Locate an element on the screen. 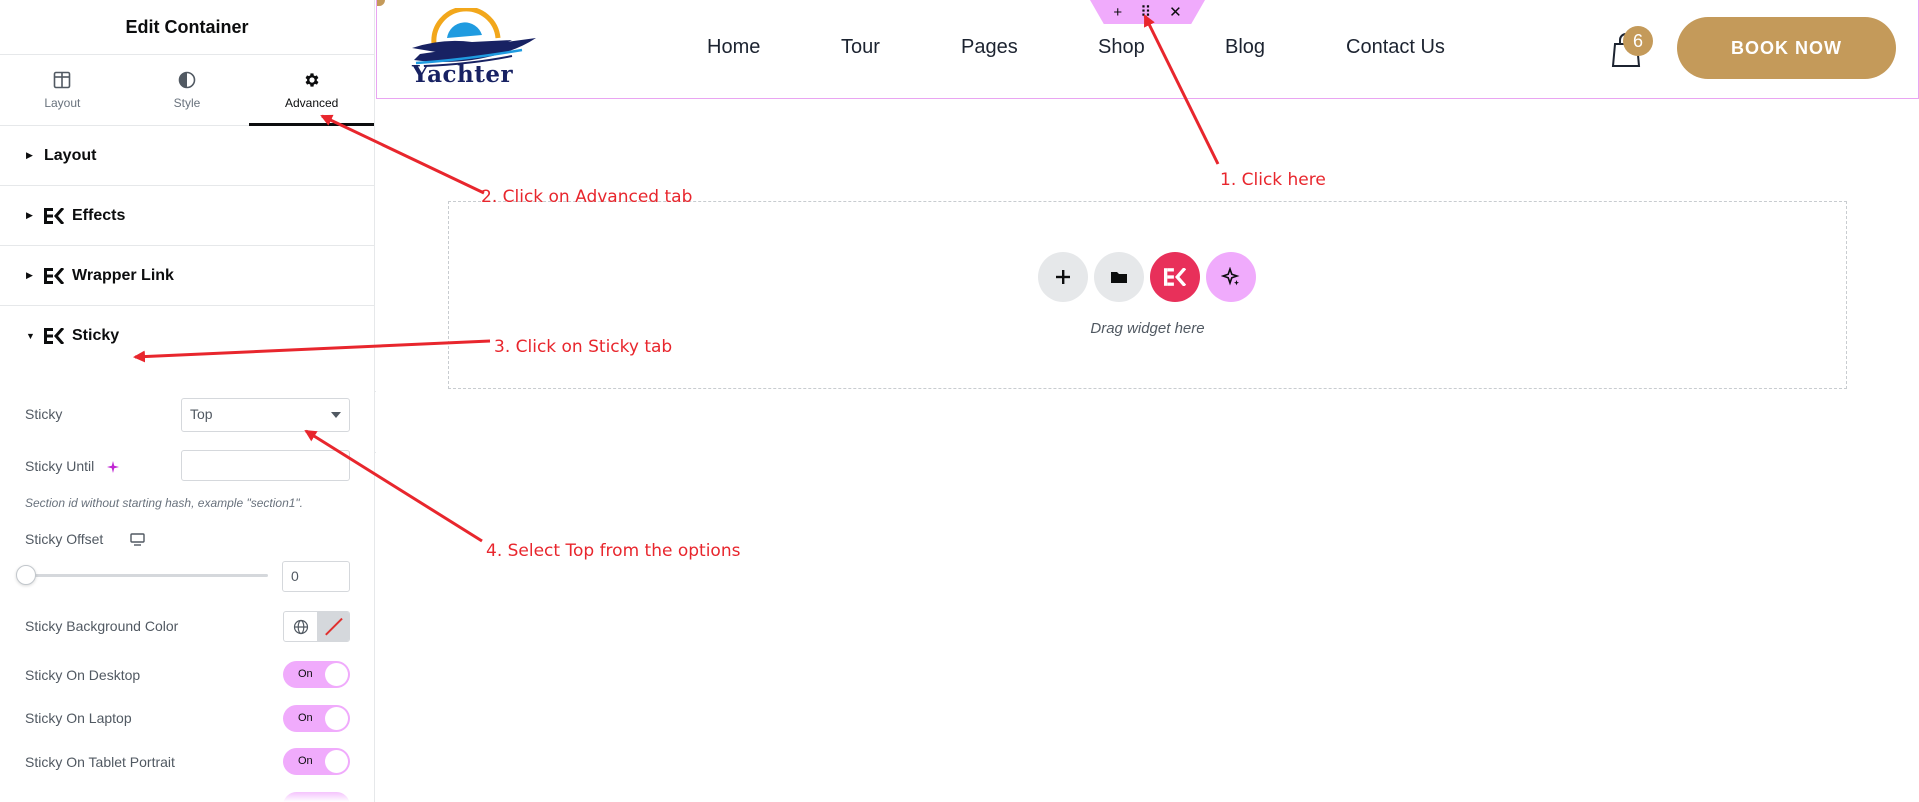 The height and width of the screenshot is (802, 1919). sticky-select-value: Top is located at coordinates (201, 414).